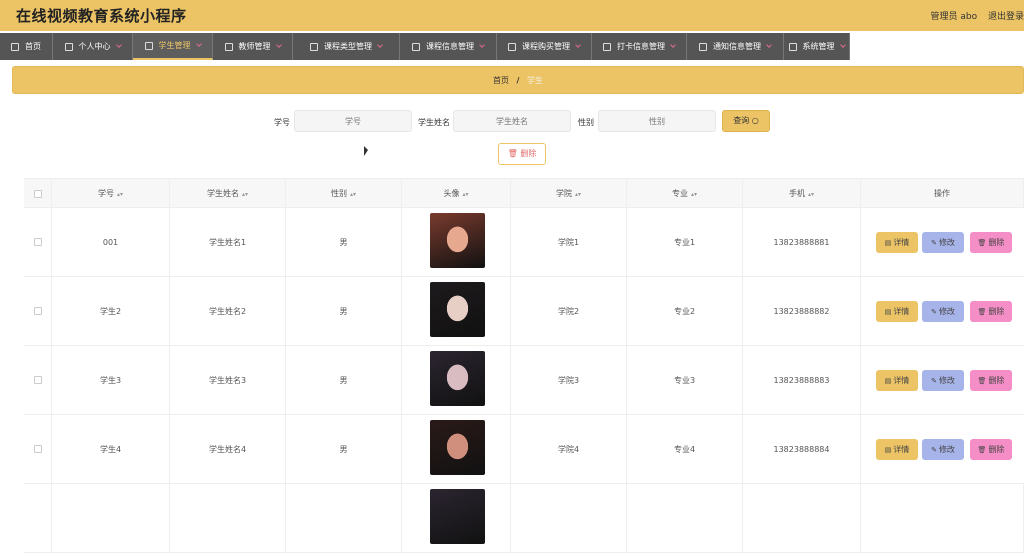 This screenshot has height=553, width=1024. I want to click on nav-item-0: 首页, so click(26, 46).